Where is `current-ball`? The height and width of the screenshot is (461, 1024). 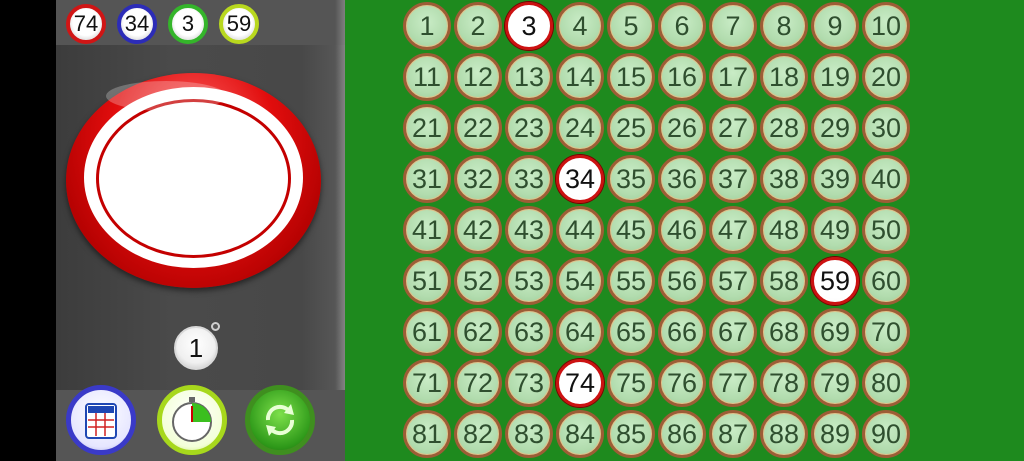
current-ball is located at coordinates (193, 180).